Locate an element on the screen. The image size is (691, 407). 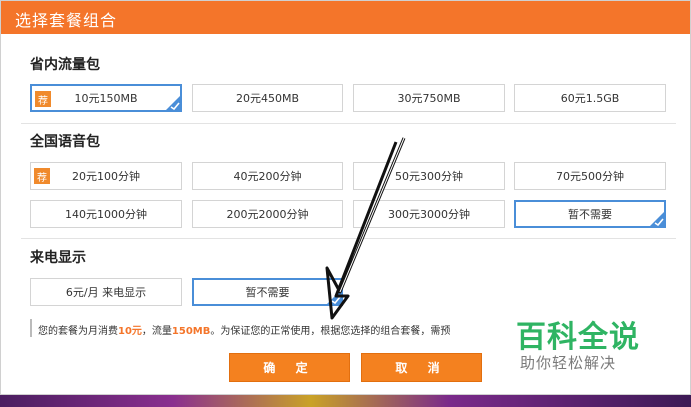
option-data-10: 荐 10元150MB is located at coordinates (106, 98).